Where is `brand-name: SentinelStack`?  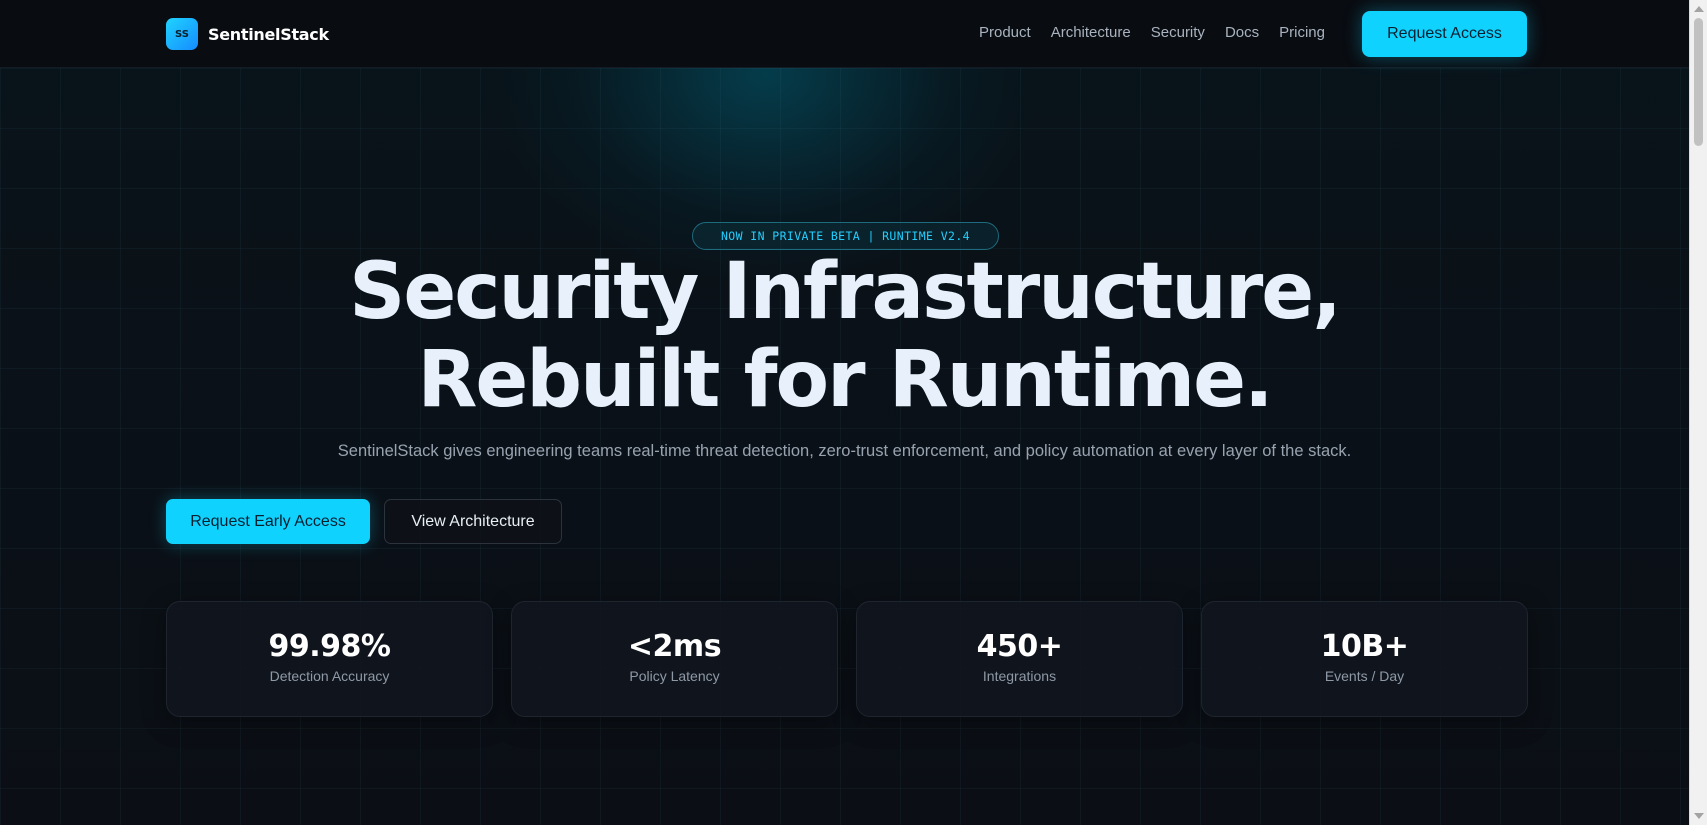 brand-name: SentinelStack is located at coordinates (268, 34).